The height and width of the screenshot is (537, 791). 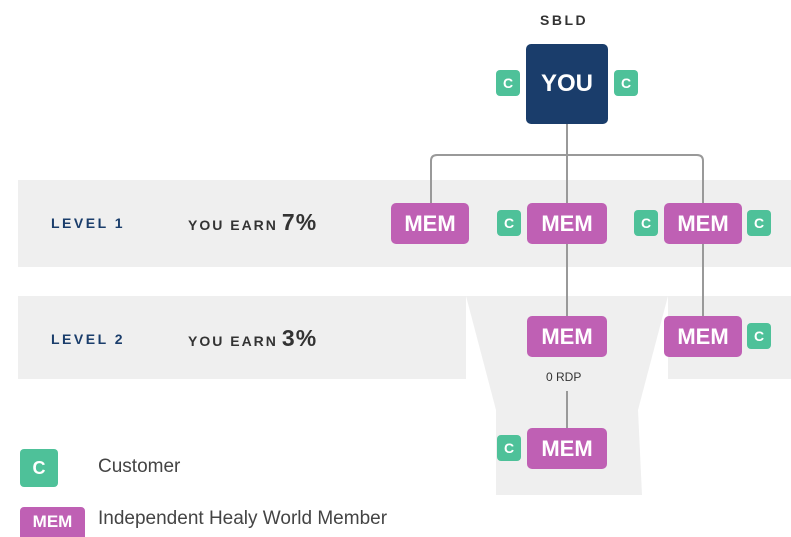 I want to click on level-3-member-customer: C, so click(x=509, y=448).